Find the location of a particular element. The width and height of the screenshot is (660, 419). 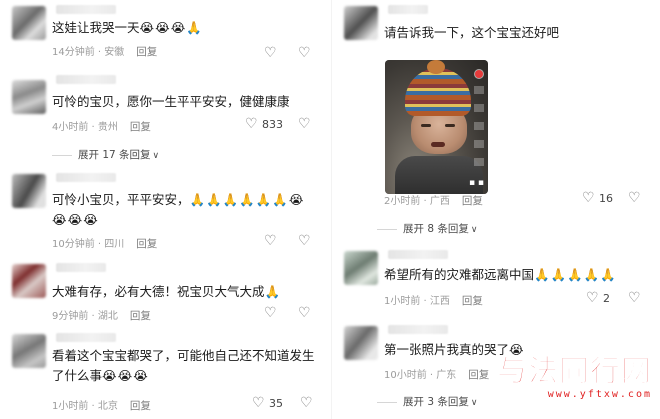

comment-meta: 10分钟前 · 四川 回复 is located at coordinates (105, 244).